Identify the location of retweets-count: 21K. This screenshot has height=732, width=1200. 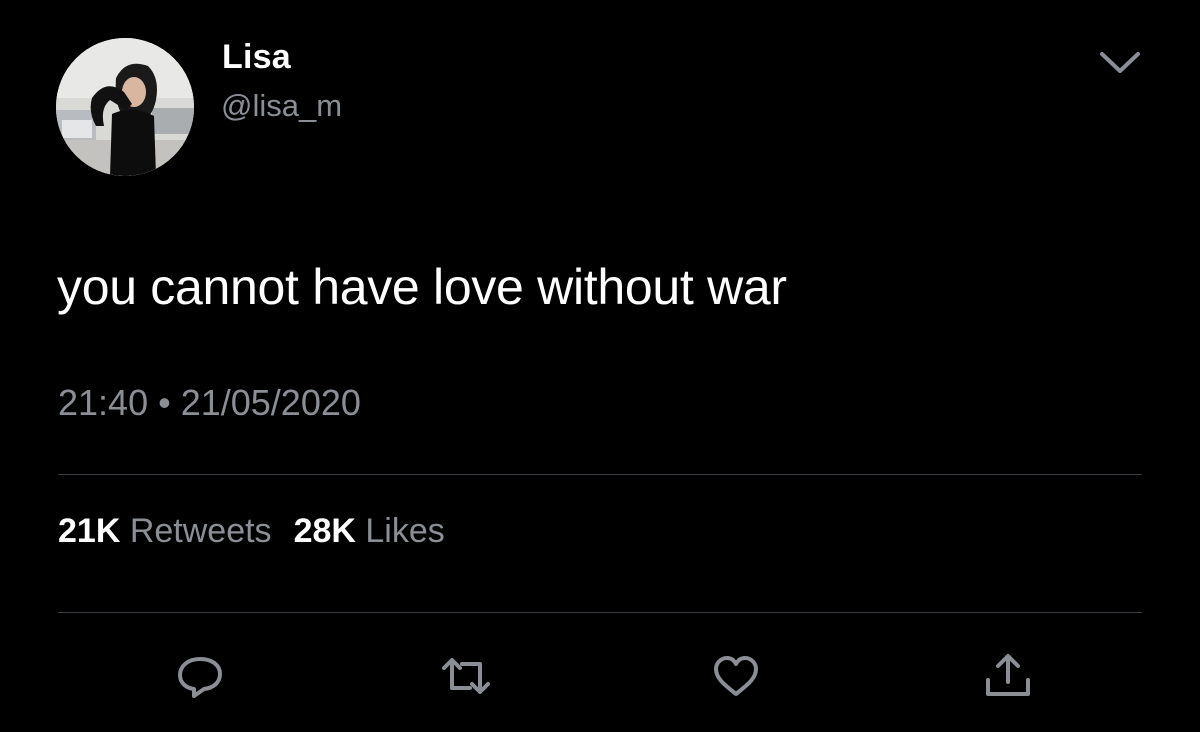
(89, 531).